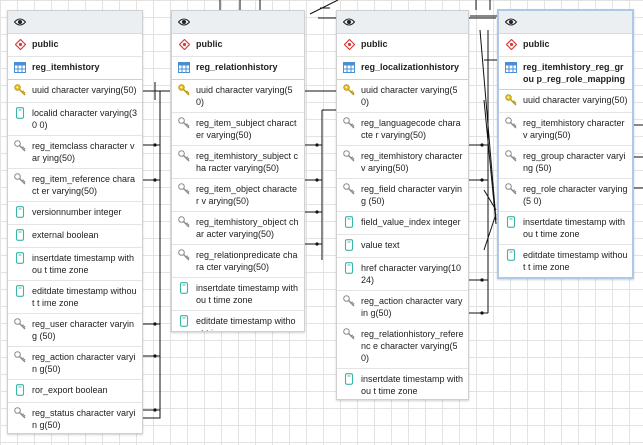 This screenshot has width=643, height=445. What do you see at coordinates (75, 418) in the screenshot?
I see `column-row: reg_status character varyin g(50)` at bounding box center [75, 418].